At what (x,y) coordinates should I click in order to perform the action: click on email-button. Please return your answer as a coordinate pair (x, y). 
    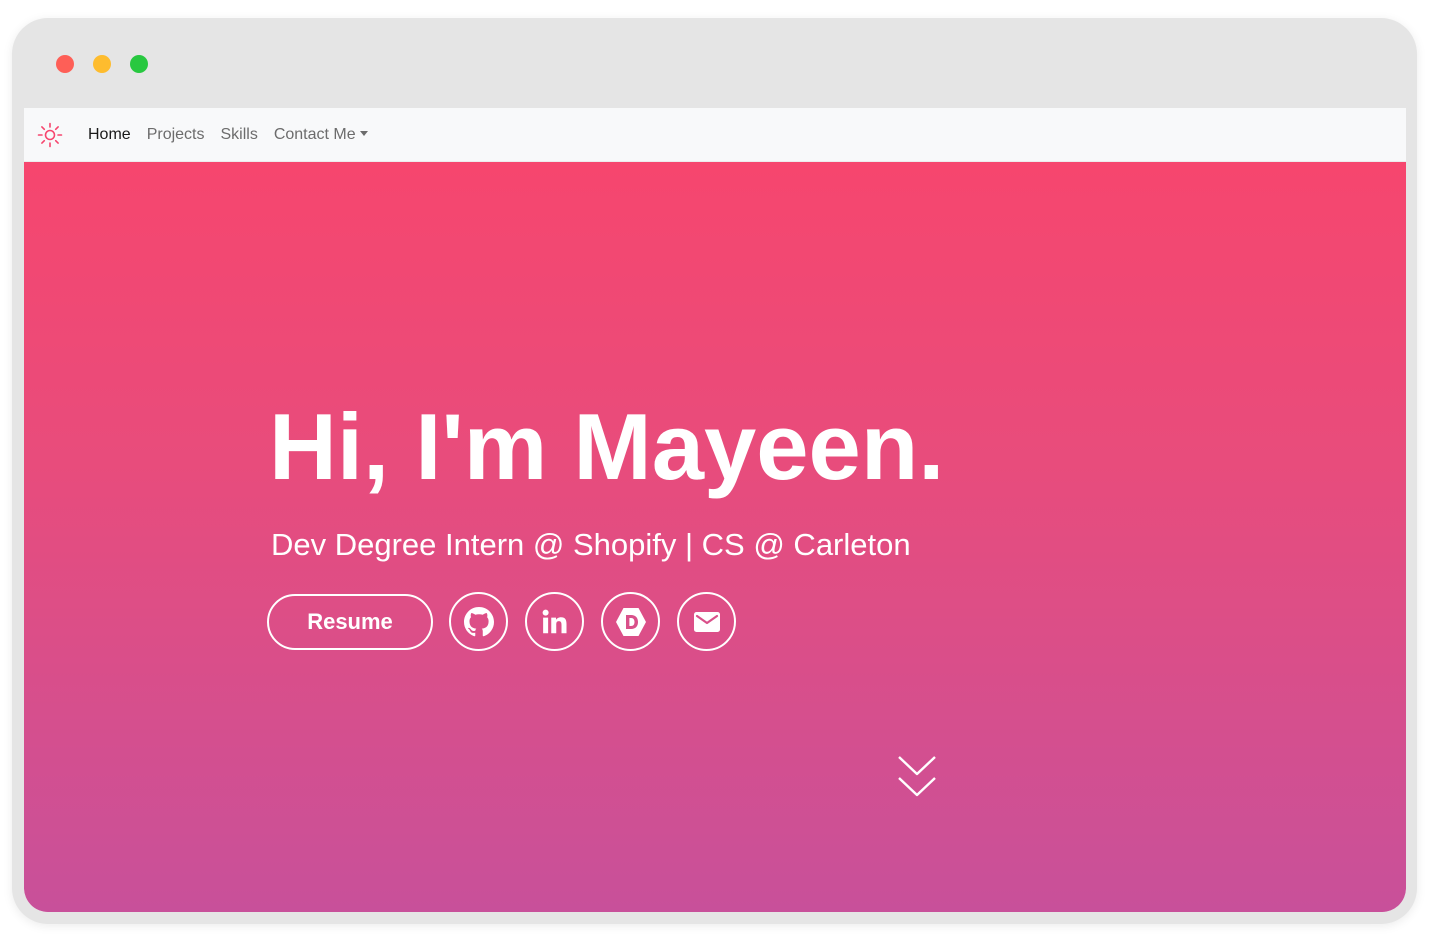
    Looking at the image, I should click on (706, 621).